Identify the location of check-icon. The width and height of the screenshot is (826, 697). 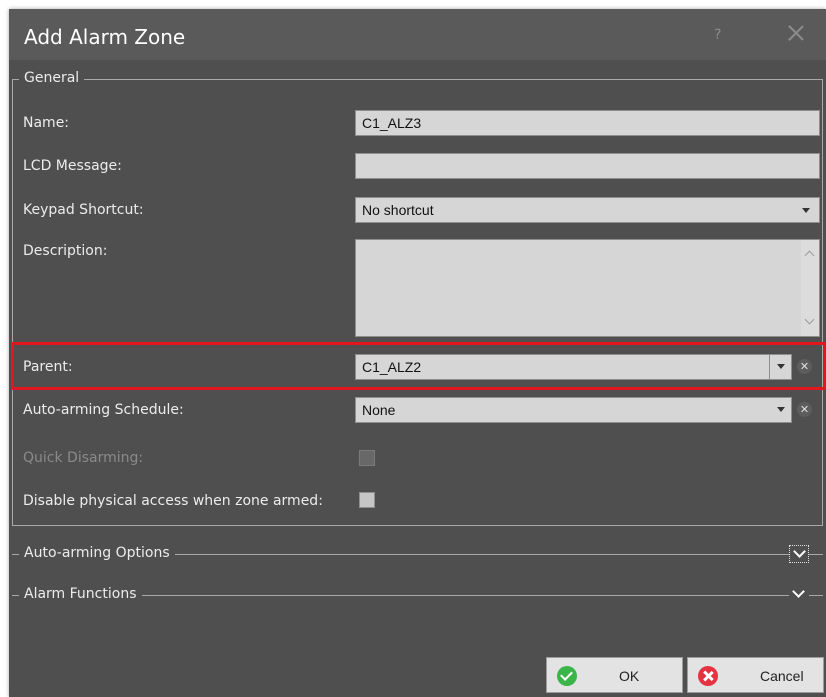
(567, 676).